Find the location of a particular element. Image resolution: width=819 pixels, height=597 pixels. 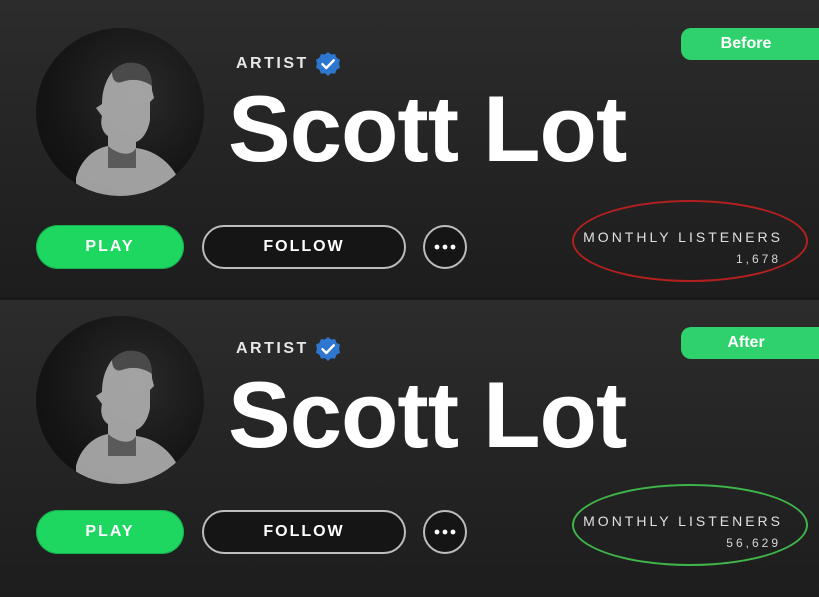

before-tag: Before is located at coordinates (750, 44).